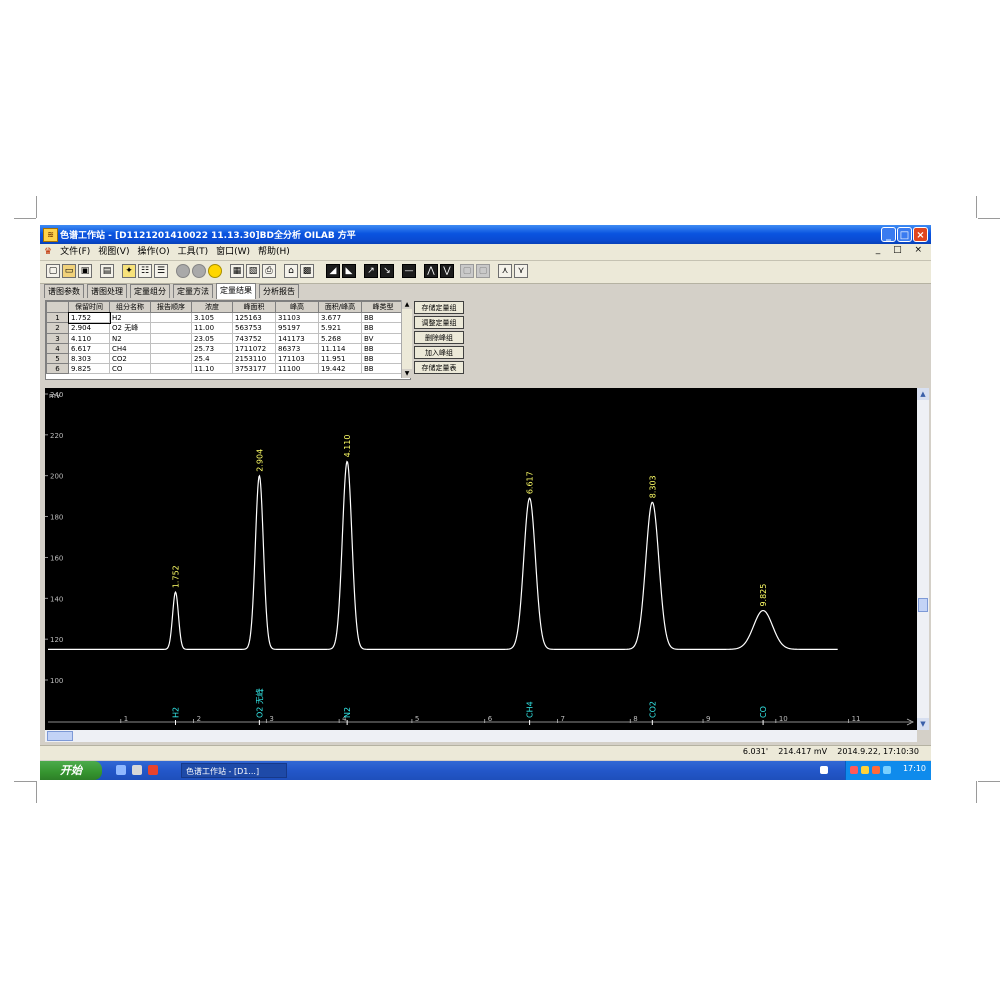  I want to click on column-header: 组分名称, so click(130, 307).